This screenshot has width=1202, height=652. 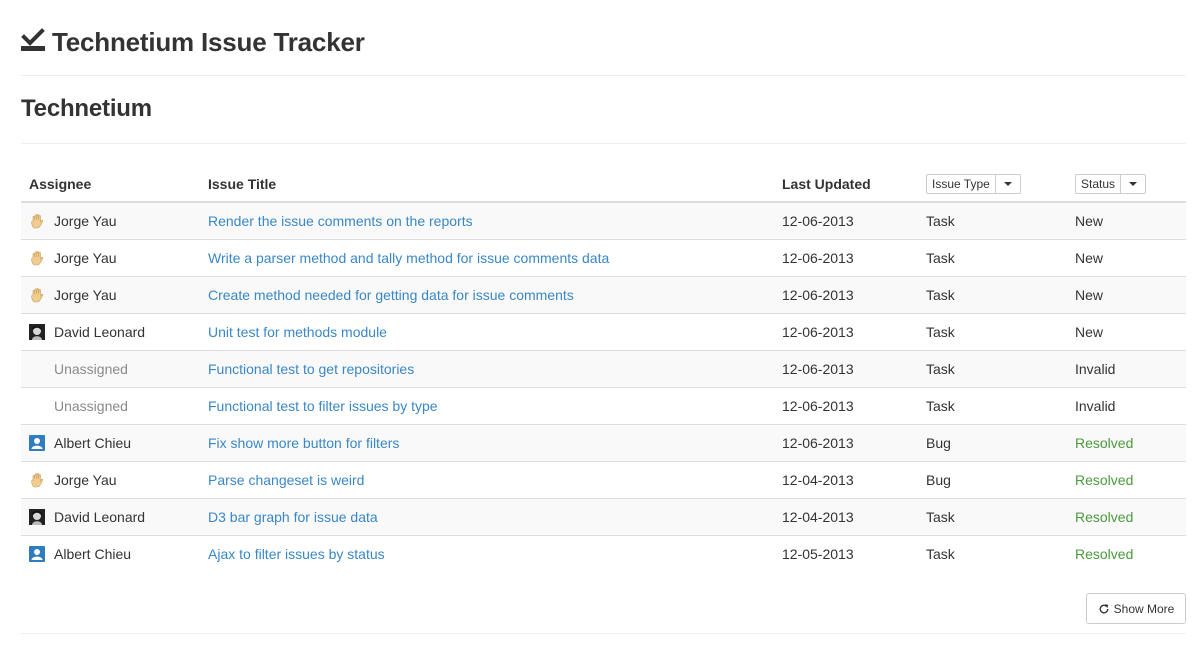 I want to click on issue-title-link: Ajax to filter issues by status, so click(x=296, y=554).